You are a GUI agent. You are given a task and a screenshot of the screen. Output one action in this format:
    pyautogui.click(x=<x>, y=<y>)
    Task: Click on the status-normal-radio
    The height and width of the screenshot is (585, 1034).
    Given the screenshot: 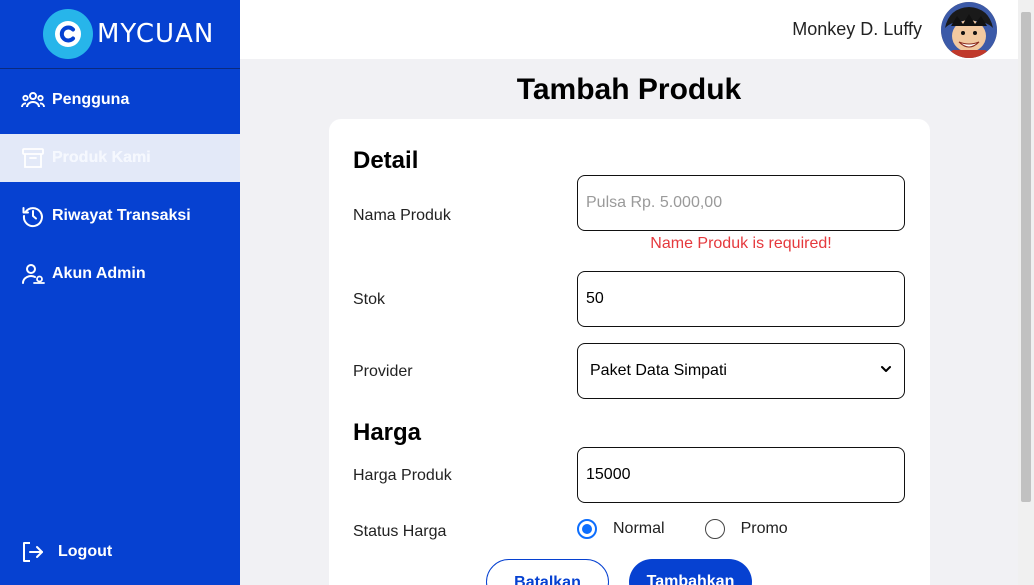 What is the action you would take?
    pyautogui.click(x=587, y=529)
    